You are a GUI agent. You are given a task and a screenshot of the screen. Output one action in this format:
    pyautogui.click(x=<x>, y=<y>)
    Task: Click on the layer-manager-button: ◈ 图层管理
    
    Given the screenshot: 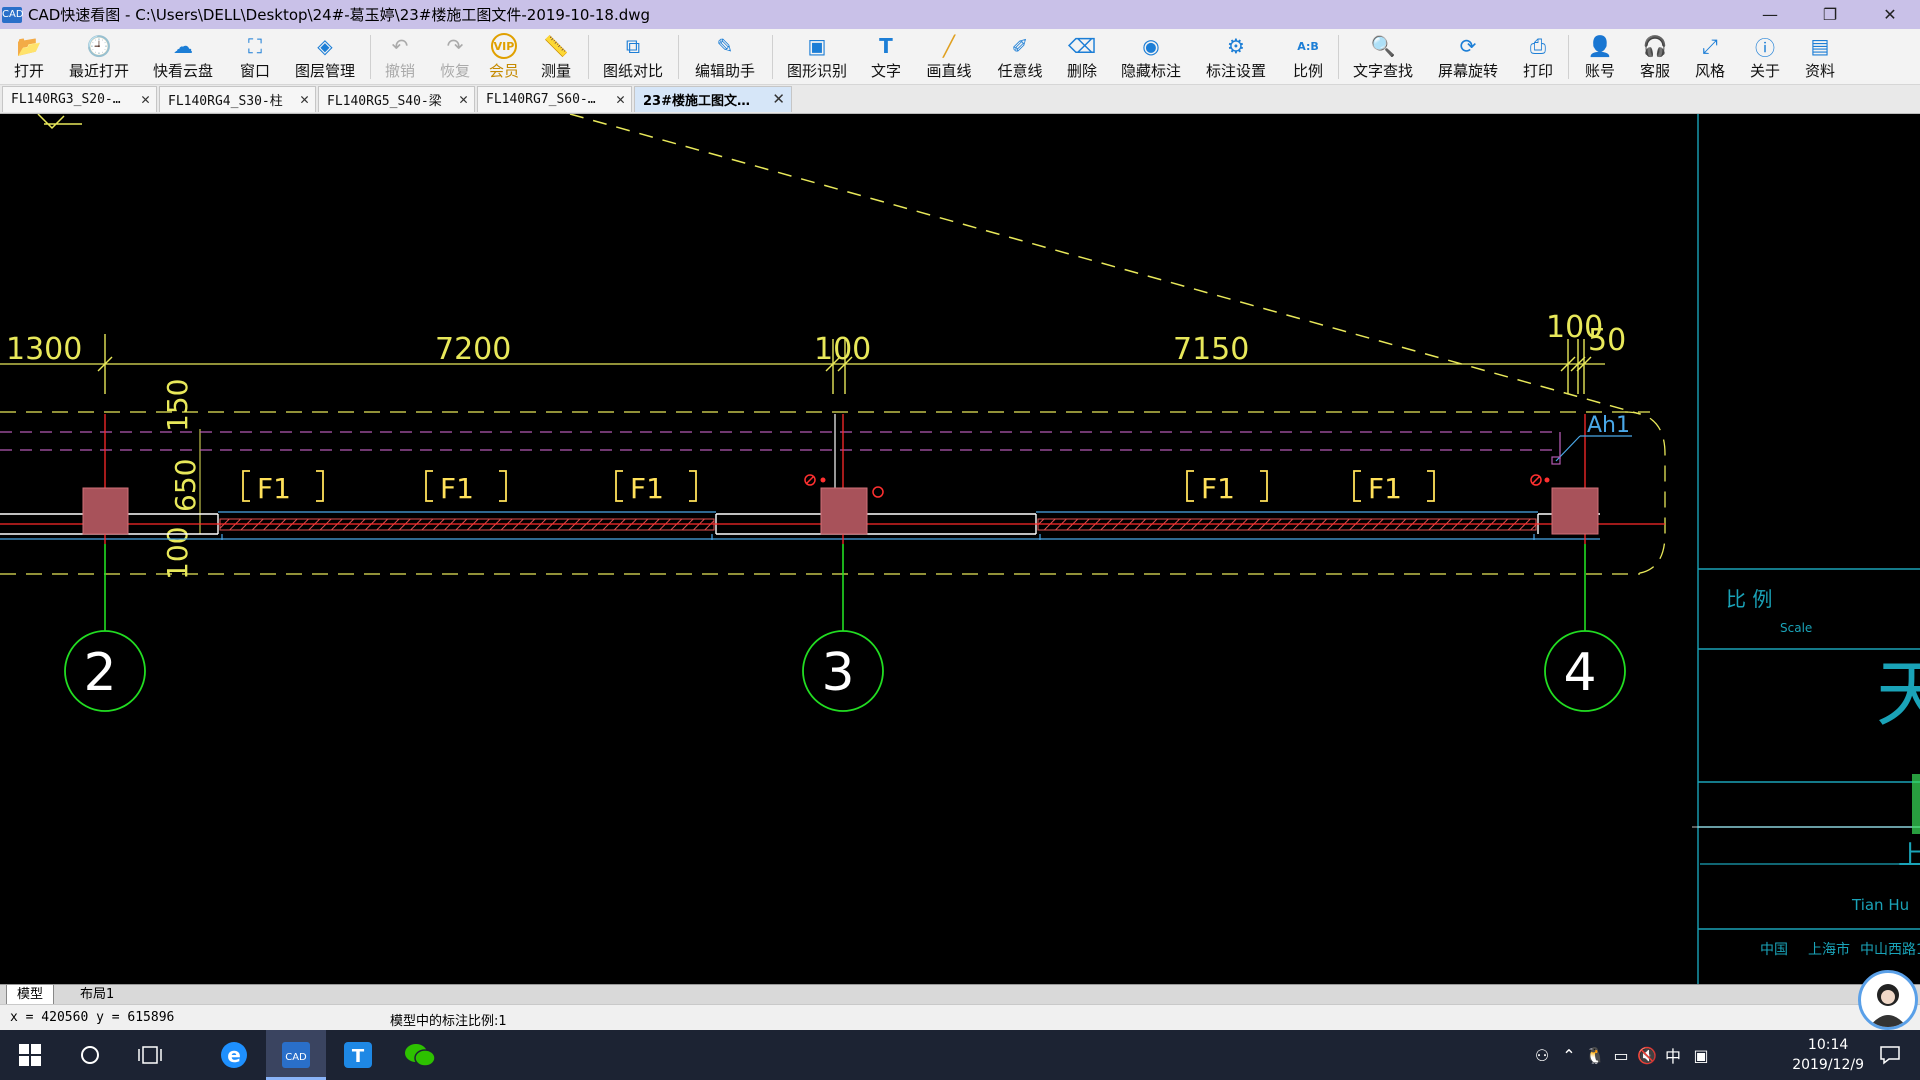 What is the action you would take?
    pyautogui.click(x=325, y=56)
    